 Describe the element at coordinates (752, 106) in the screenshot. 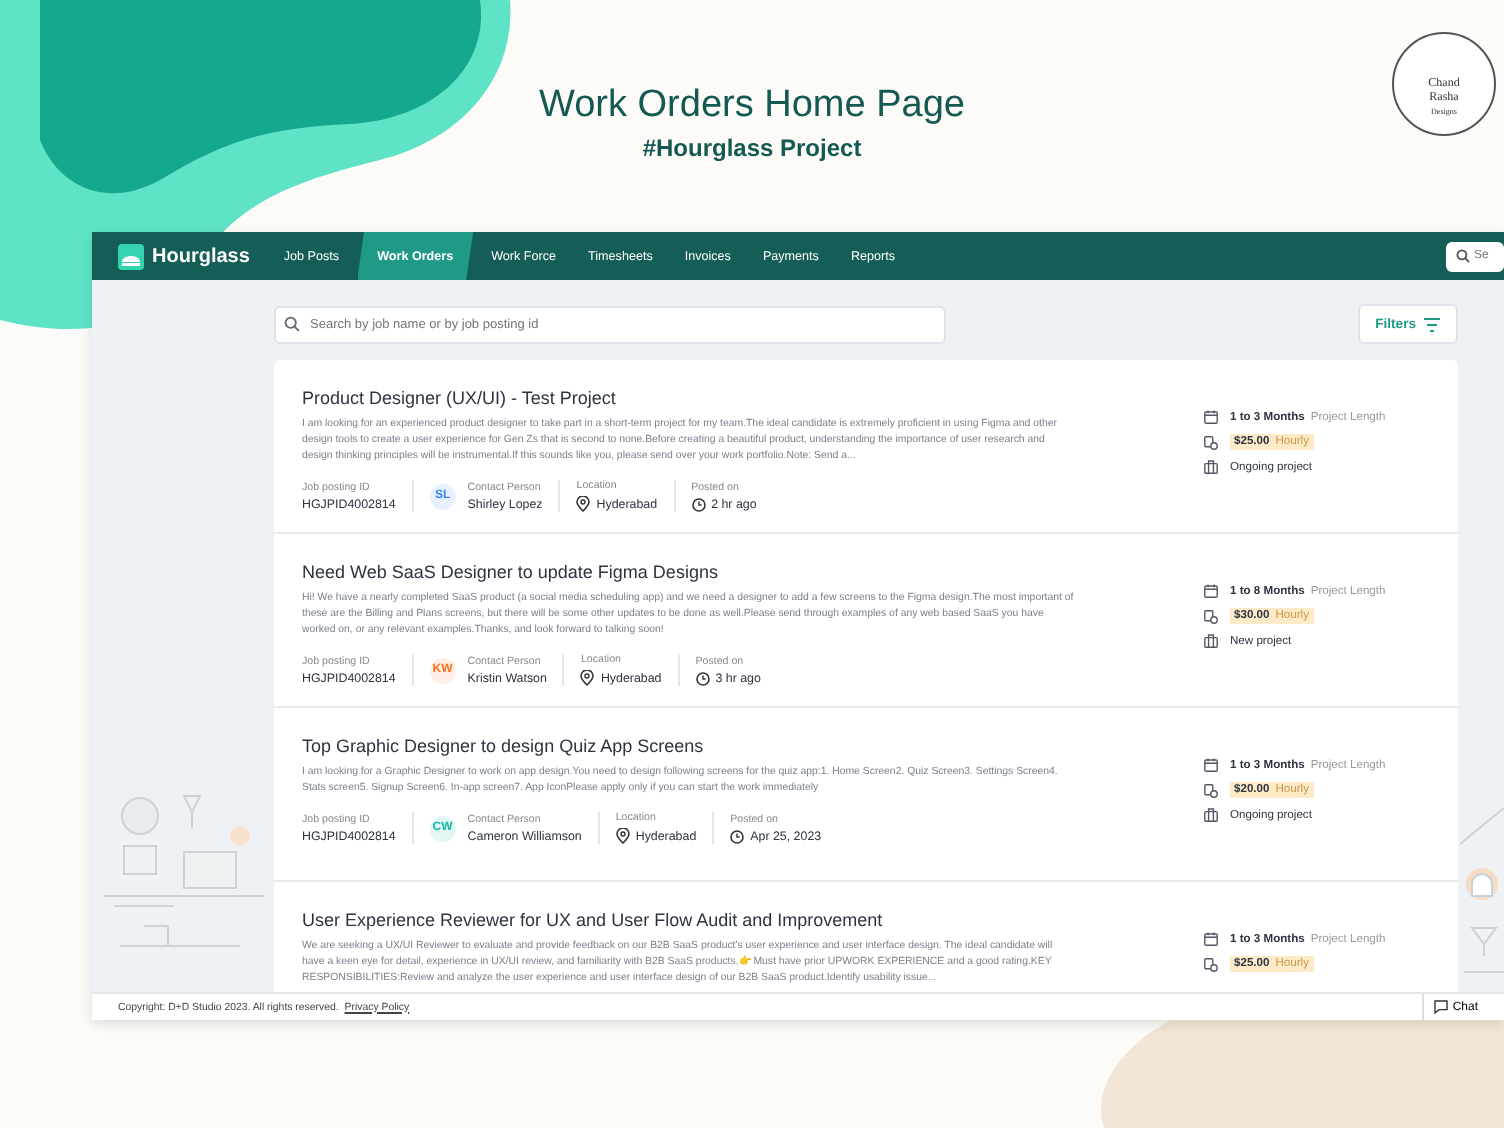

I see `page-title: Work Orders Home Page` at that location.